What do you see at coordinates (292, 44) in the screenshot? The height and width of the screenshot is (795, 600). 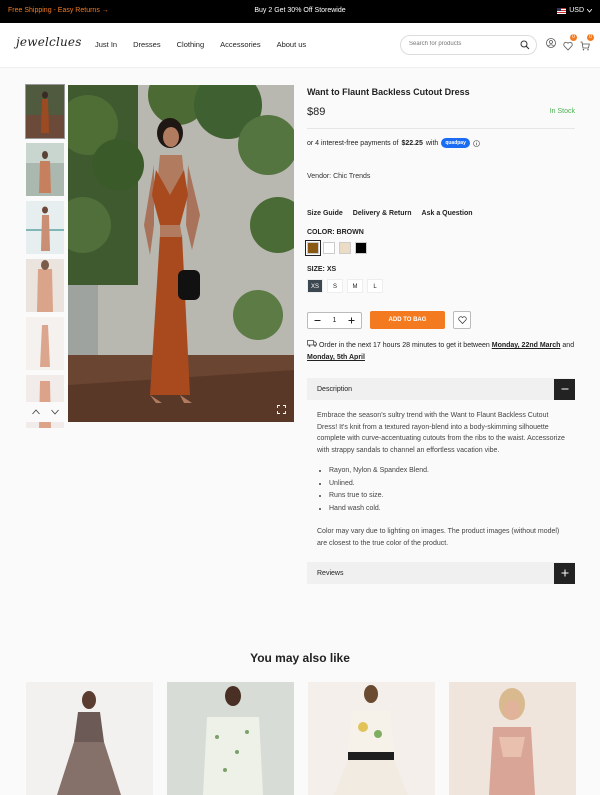 I see `nav-about-us: About us` at bounding box center [292, 44].